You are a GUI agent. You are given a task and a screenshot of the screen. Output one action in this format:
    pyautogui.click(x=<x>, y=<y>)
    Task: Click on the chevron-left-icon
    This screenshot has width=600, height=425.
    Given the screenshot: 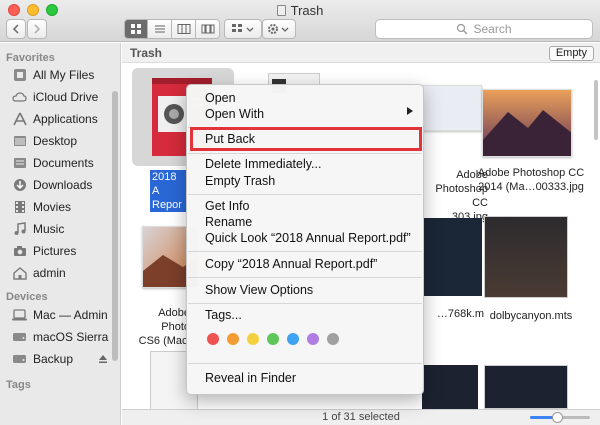 What is the action you would take?
    pyautogui.click(x=15, y=29)
    